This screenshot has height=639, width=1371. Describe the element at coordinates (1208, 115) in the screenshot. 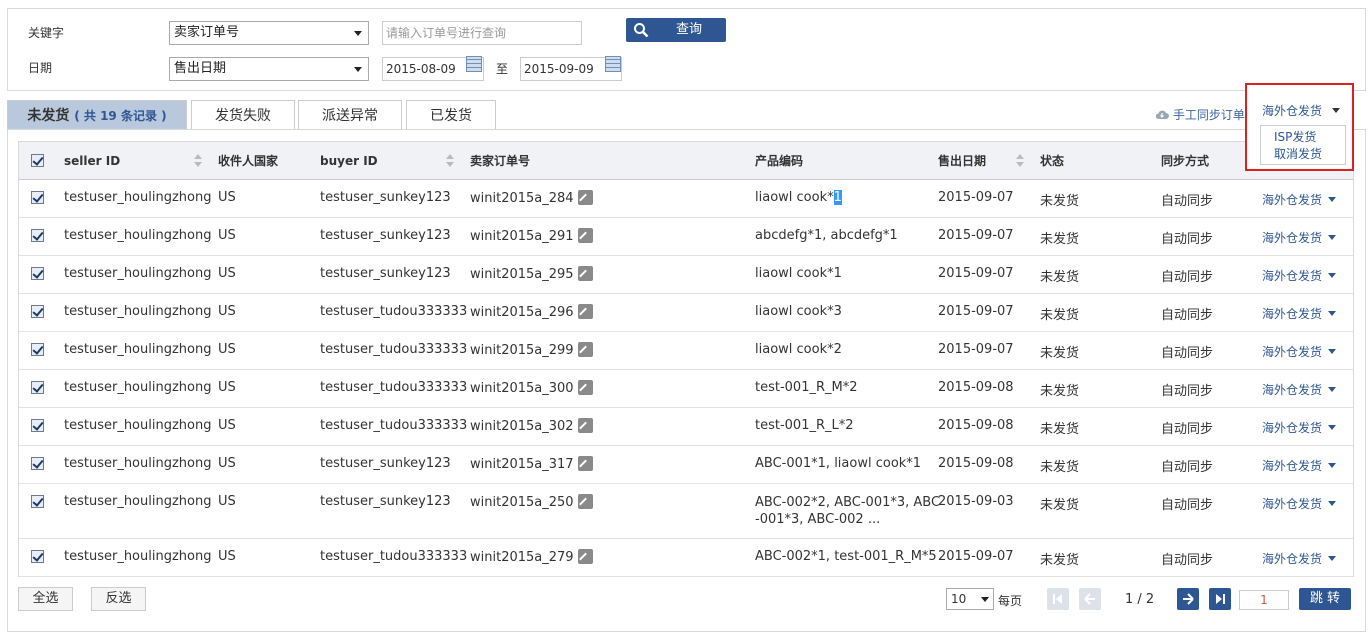

I see `manual-sync-label: 手工同步订单` at that location.